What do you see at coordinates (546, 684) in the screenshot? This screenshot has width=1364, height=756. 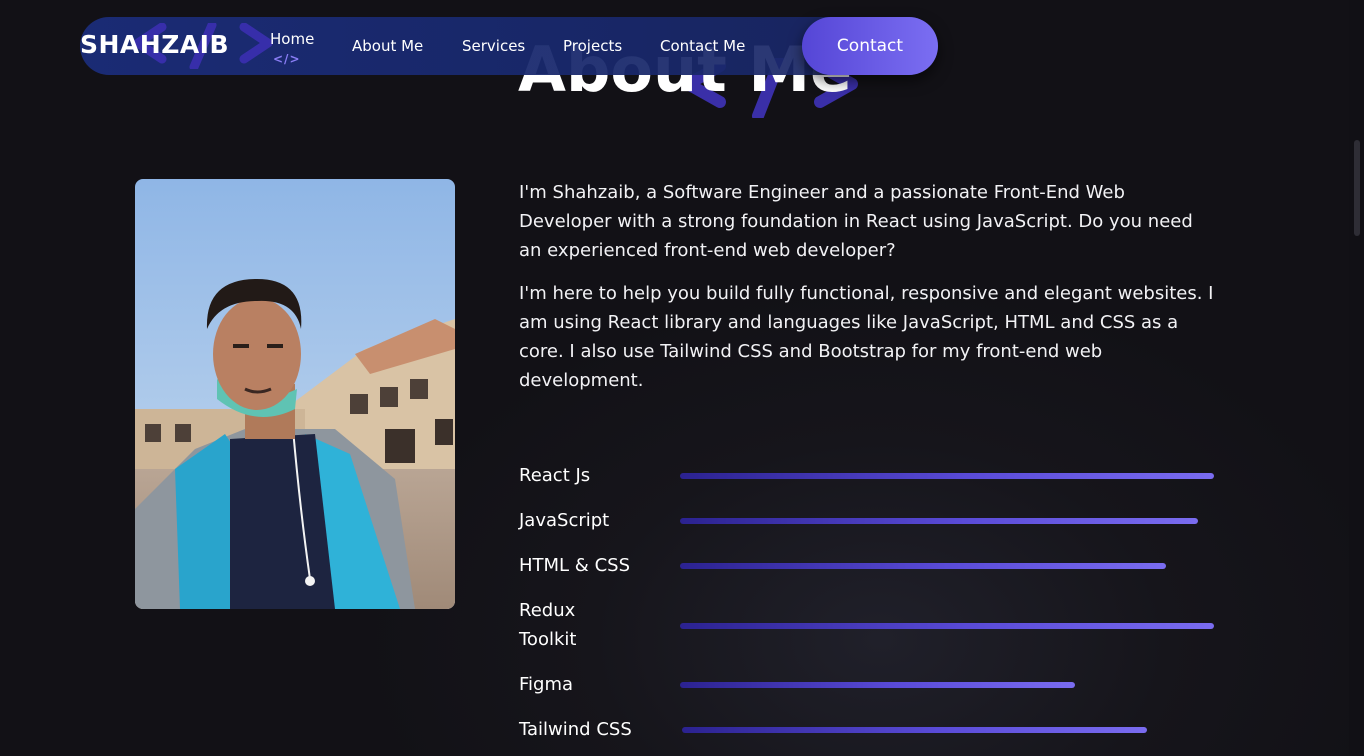 I see `skill-label: Figma` at bounding box center [546, 684].